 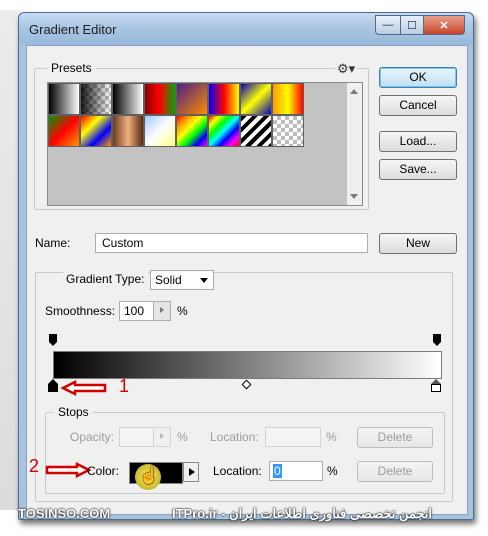 I want to click on scroll-up-arrow-icon, so click(x=354, y=91).